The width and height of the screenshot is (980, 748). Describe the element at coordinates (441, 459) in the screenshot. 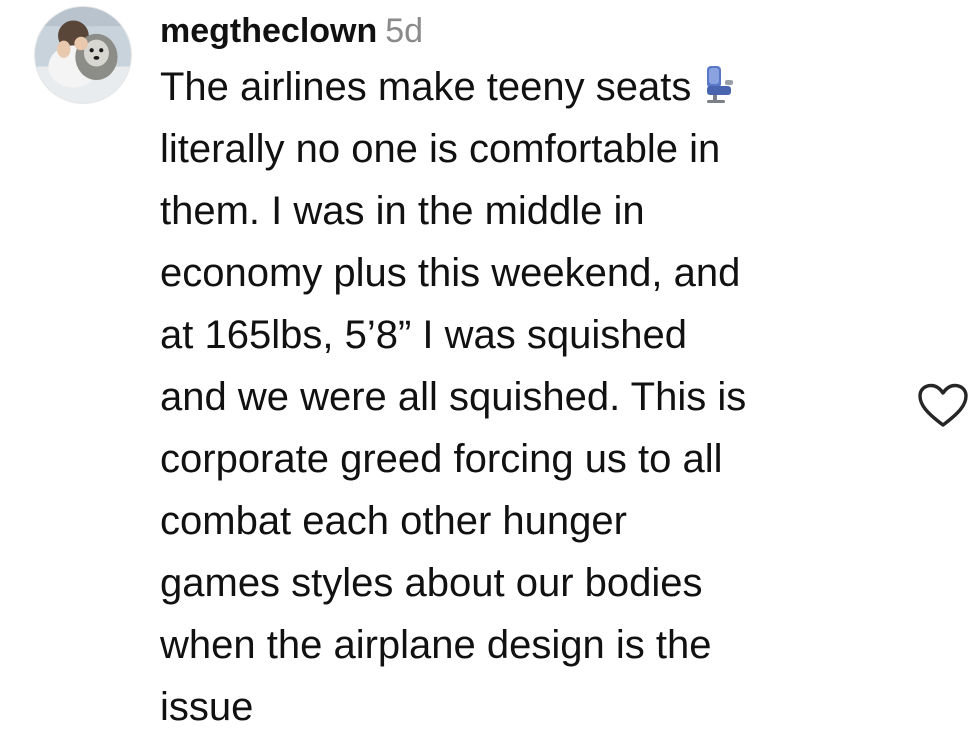

I see `comment-line: corporate greed forcing us to all` at that location.